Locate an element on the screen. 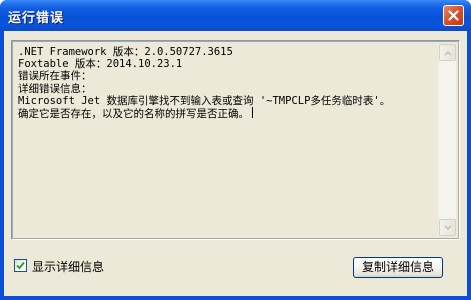 This screenshot has width=471, height=300. chevron-up-icon is located at coordinates (448, 53).